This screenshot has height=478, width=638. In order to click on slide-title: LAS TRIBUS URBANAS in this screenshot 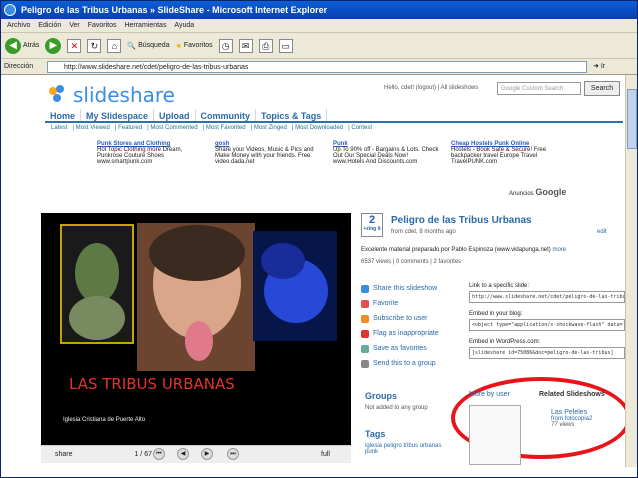, I will do `click(152, 384)`.